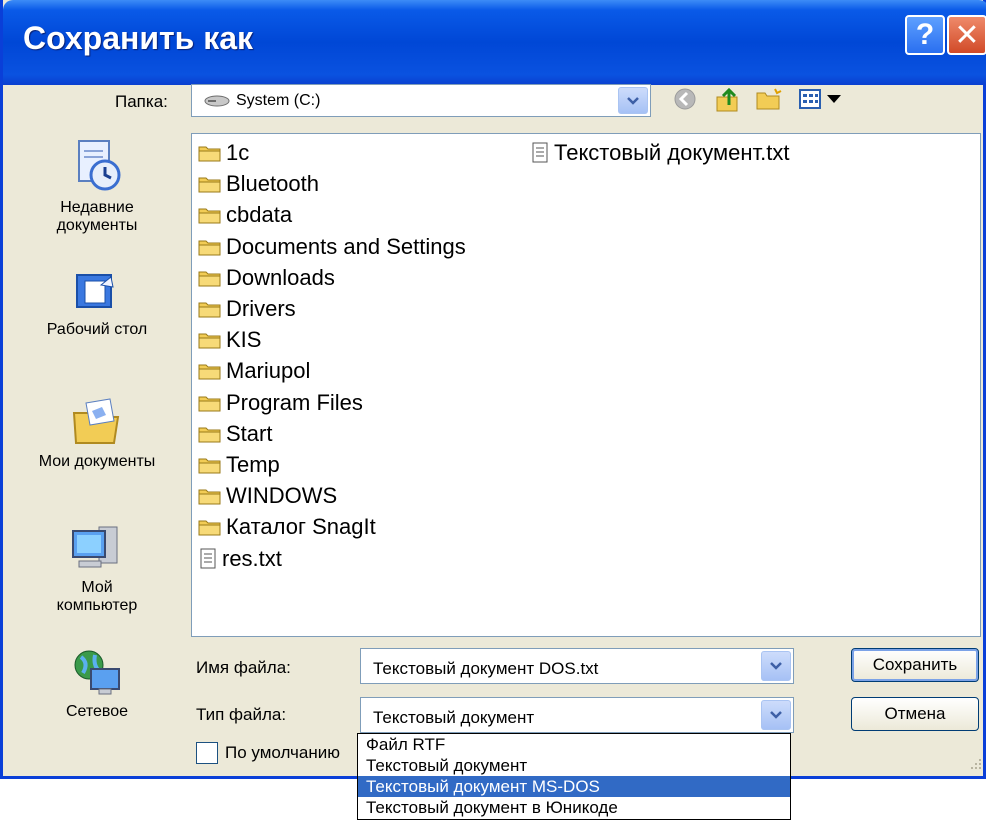 The height and width of the screenshot is (820, 986). What do you see at coordinates (253, 464) in the screenshot?
I see `file-name: Temp` at bounding box center [253, 464].